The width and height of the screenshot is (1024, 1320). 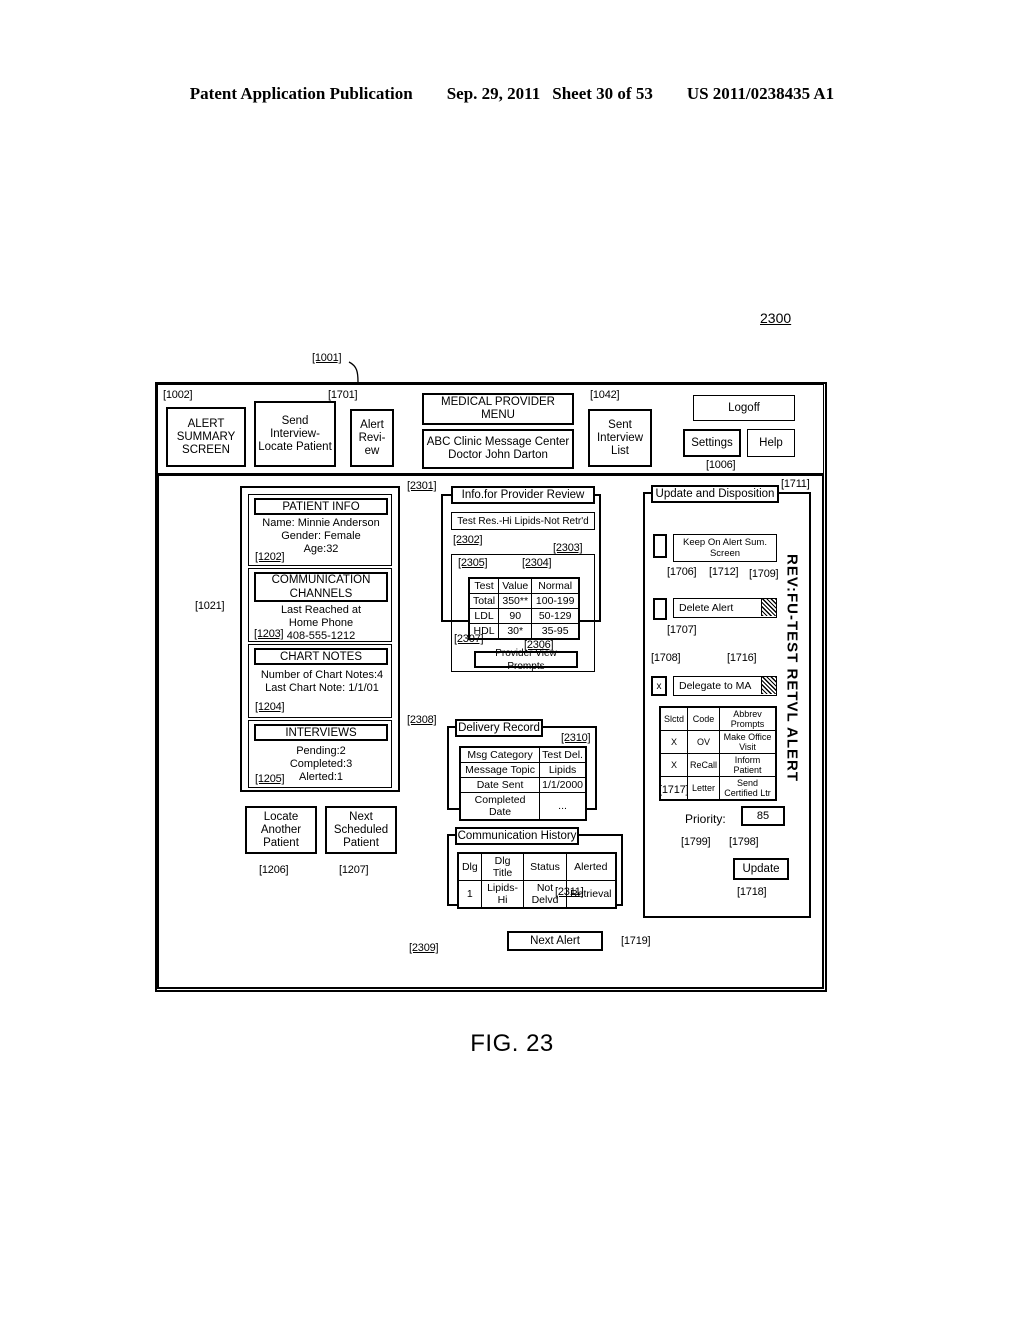 I want to click on delete-alert-label: Delete Alert, so click(x=706, y=608).